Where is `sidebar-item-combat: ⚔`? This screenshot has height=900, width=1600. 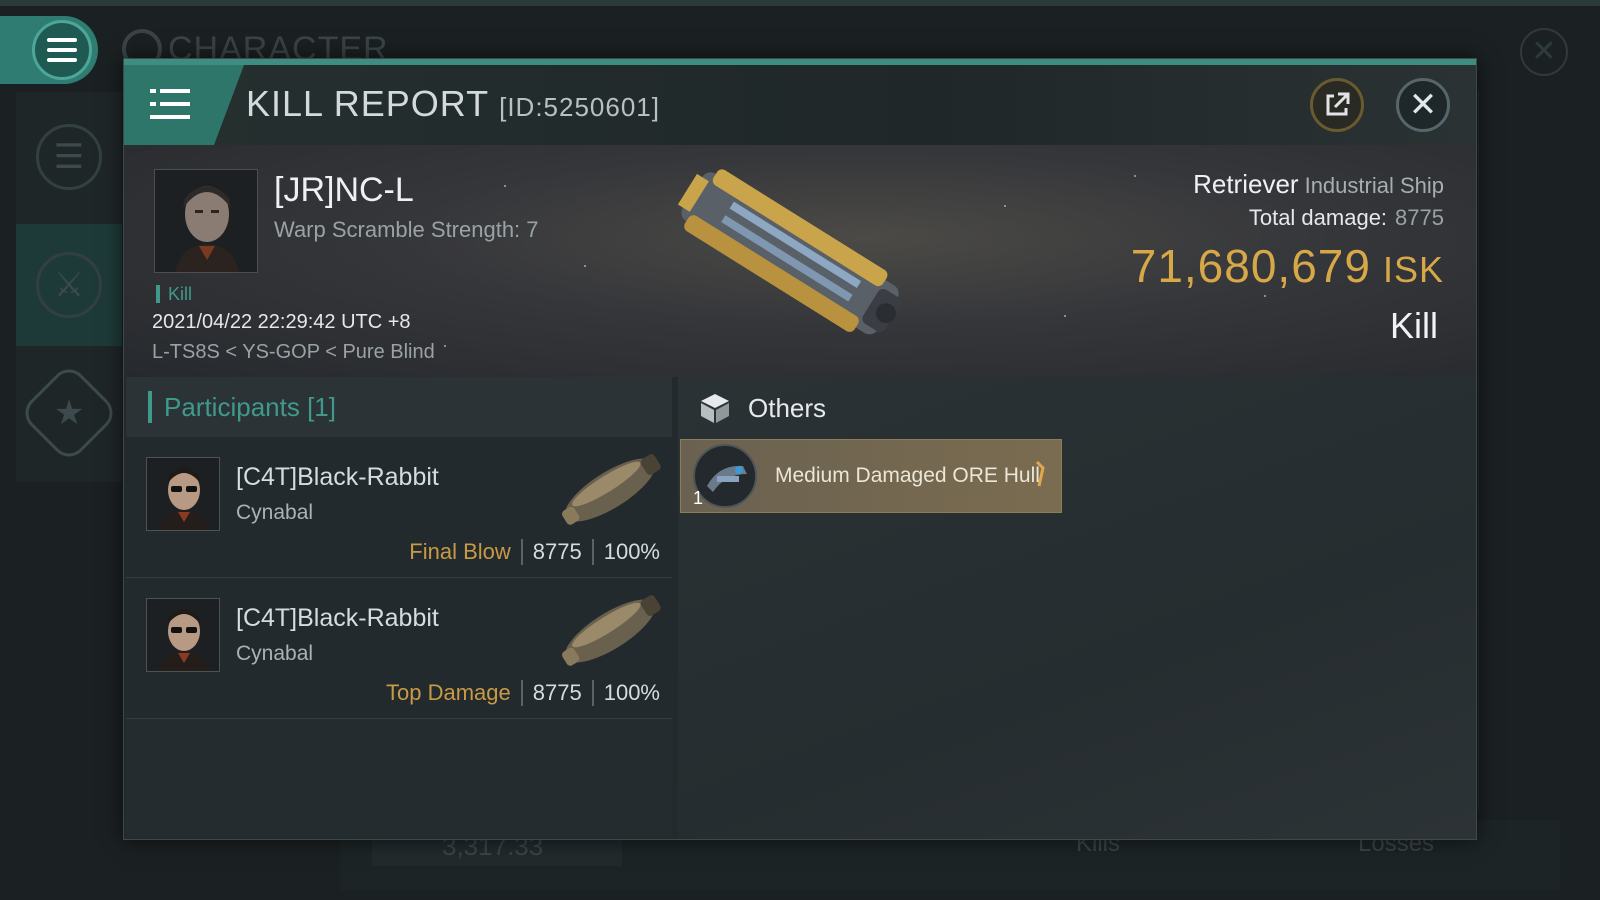
sidebar-item-combat: ⚔ is located at coordinates (69, 285).